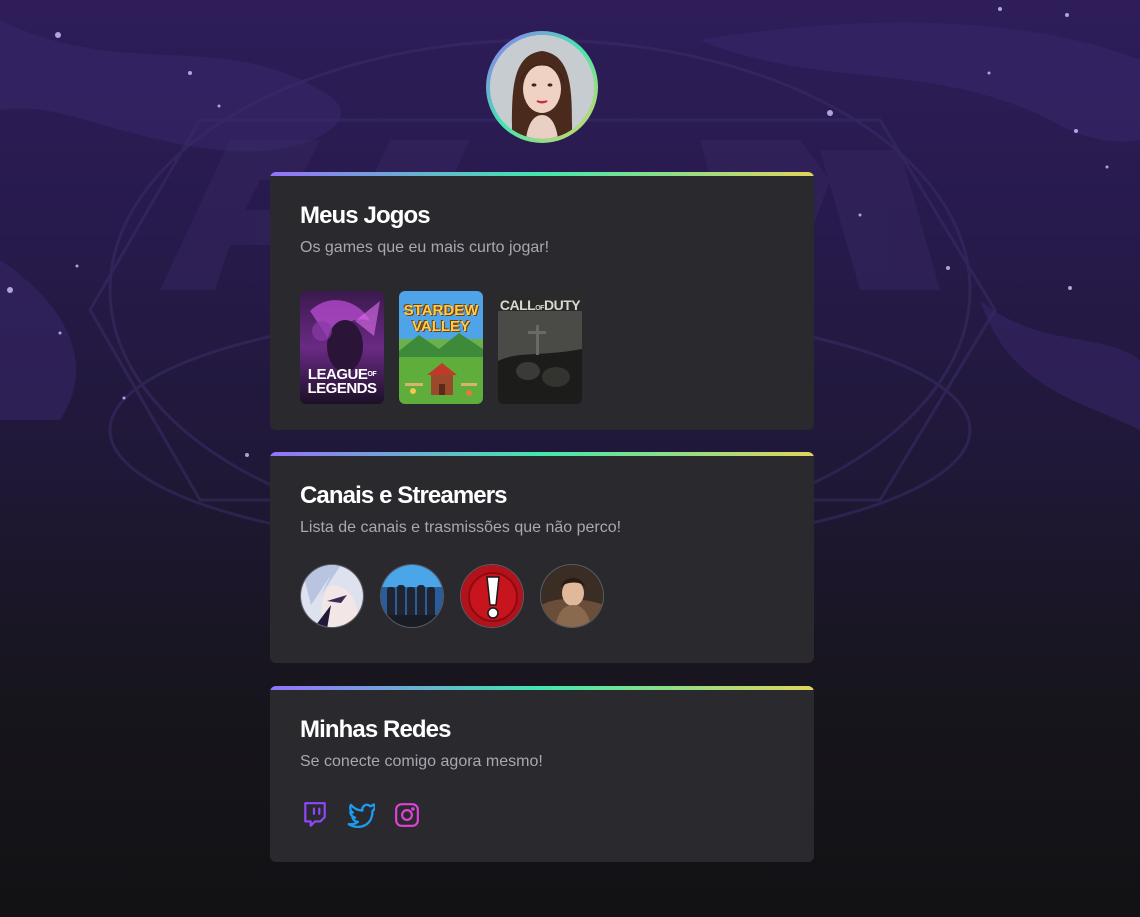  I want to click on social-card-title: Minhas Redes, so click(375, 729).